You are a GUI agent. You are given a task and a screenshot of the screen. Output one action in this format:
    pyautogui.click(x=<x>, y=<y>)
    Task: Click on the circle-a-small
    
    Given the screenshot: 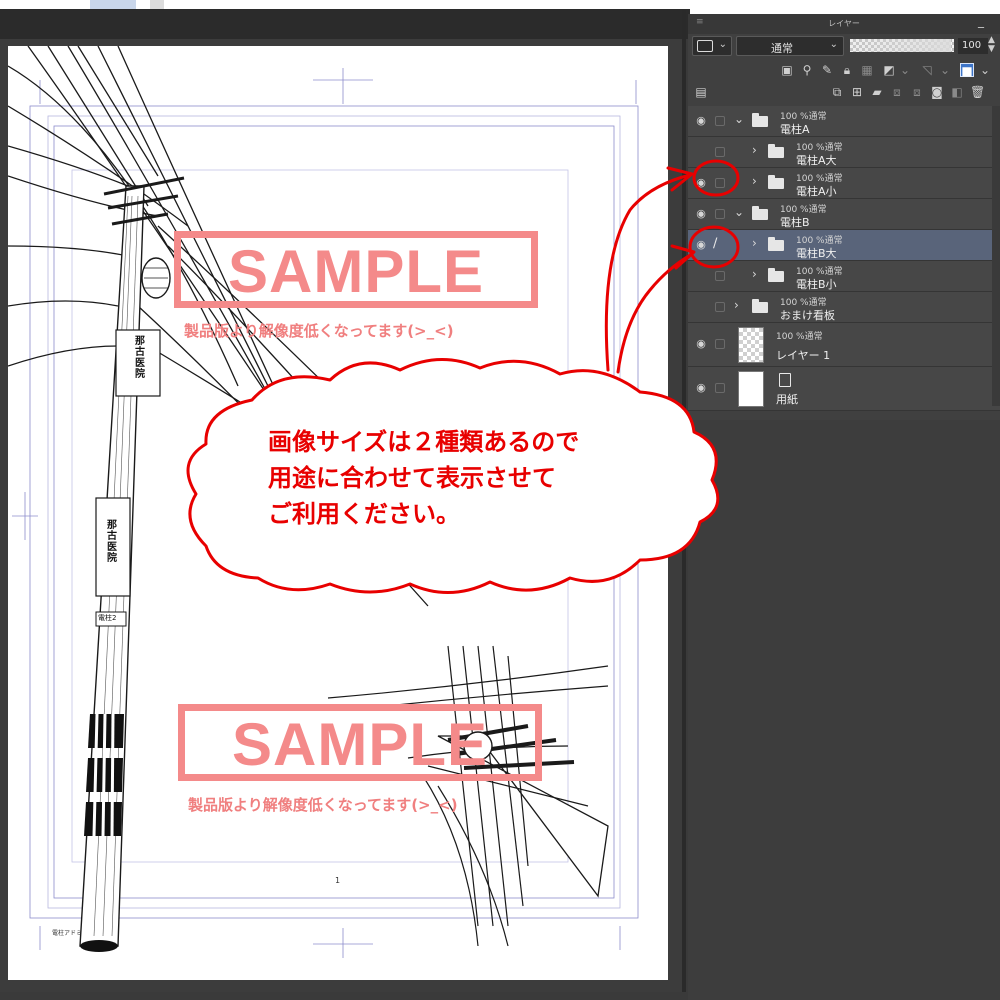 What is the action you would take?
    pyautogui.click(x=716, y=178)
    